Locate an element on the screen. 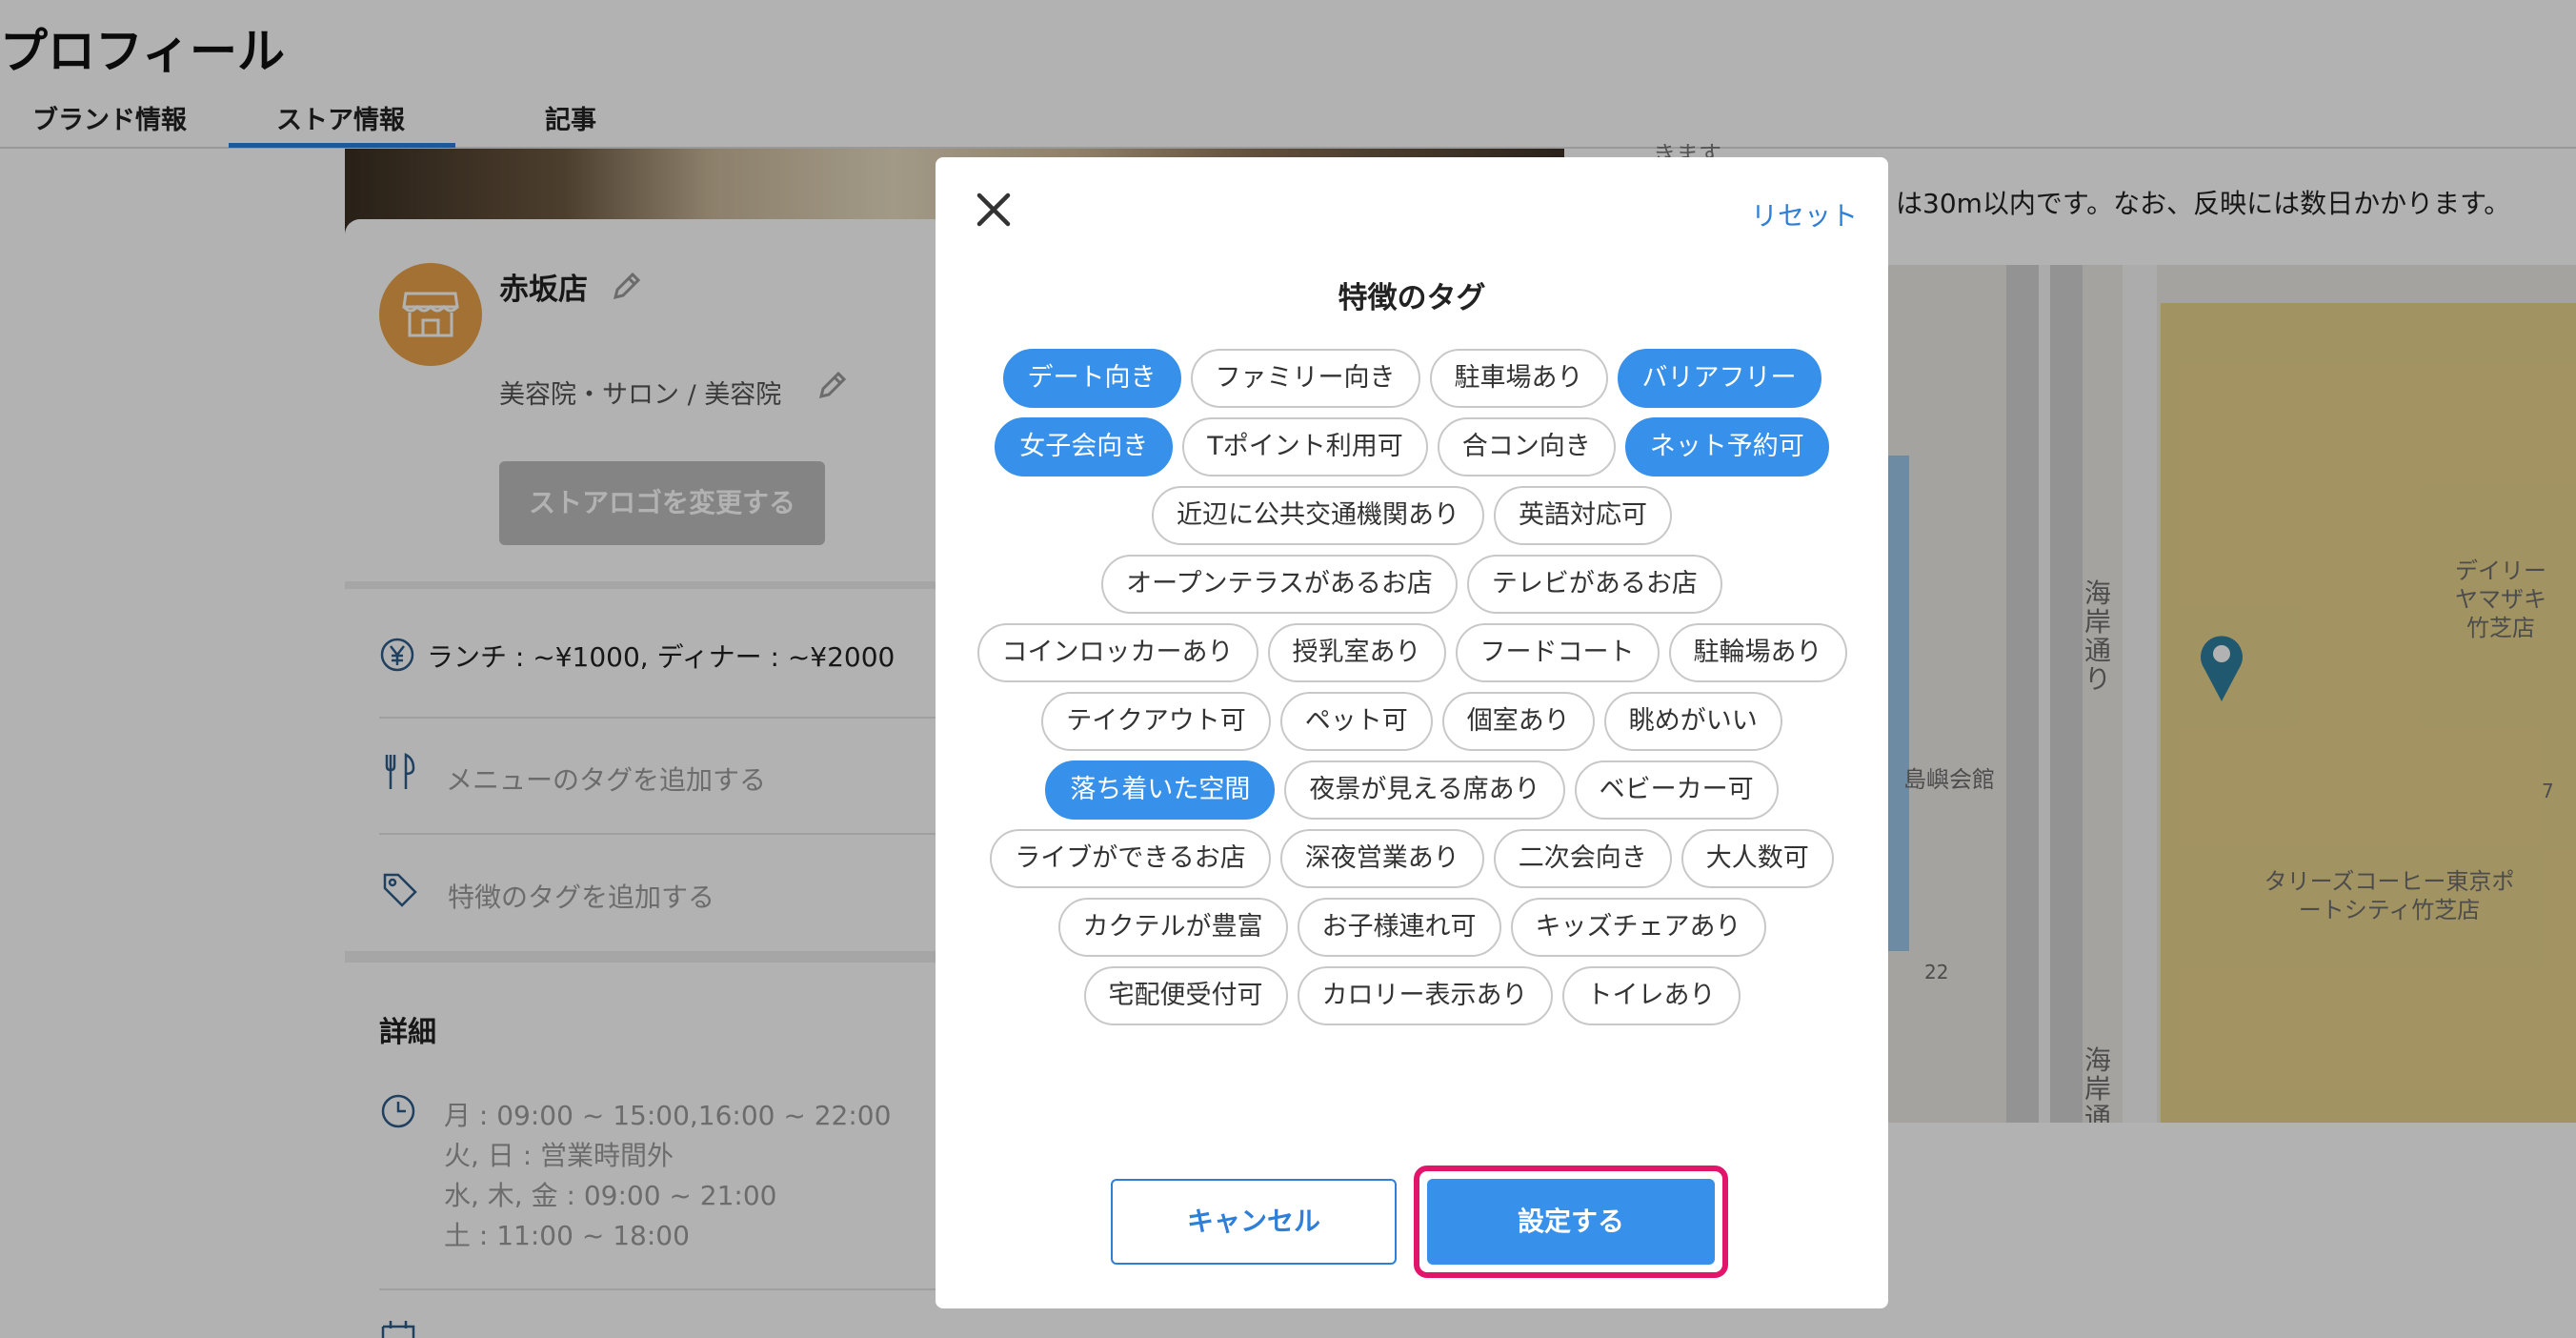  tag-chip: 二次会向き is located at coordinates (1582, 858).